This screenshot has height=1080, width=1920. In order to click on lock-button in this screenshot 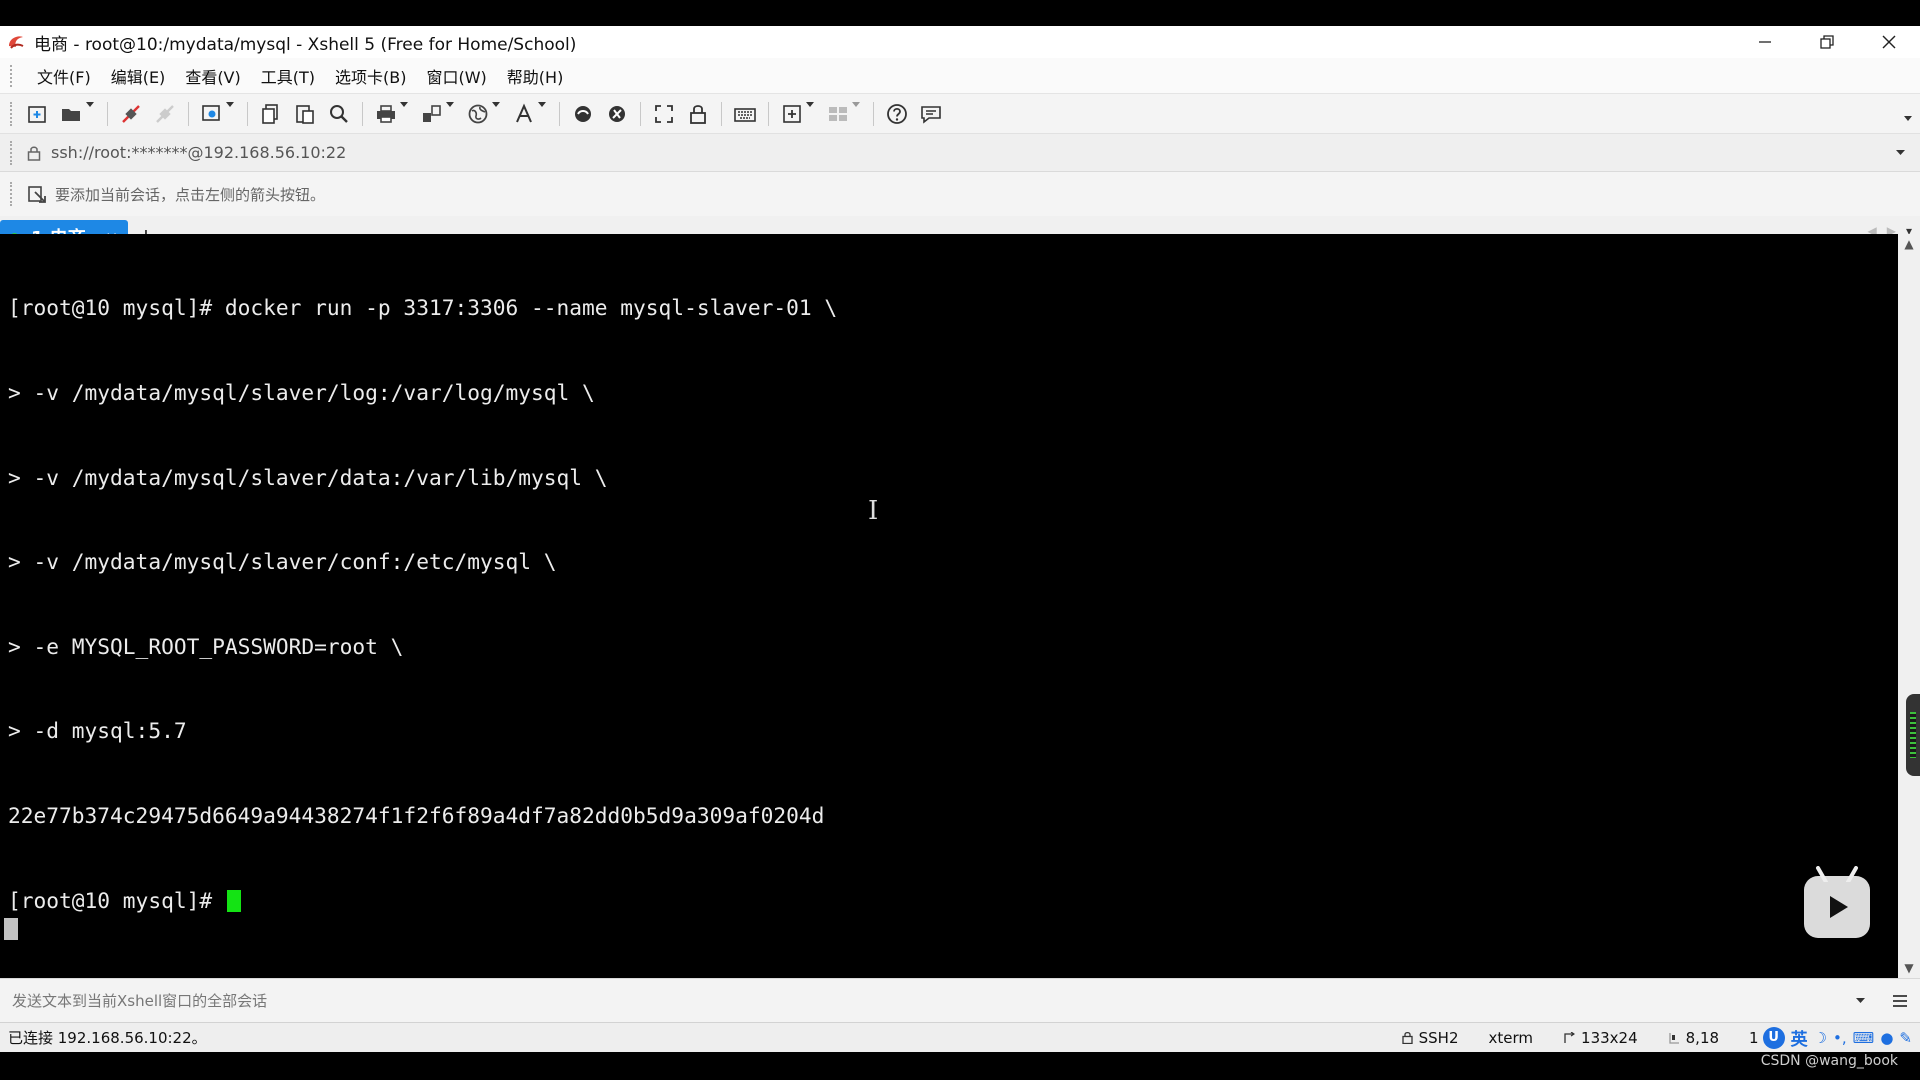, I will do `click(698, 114)`.